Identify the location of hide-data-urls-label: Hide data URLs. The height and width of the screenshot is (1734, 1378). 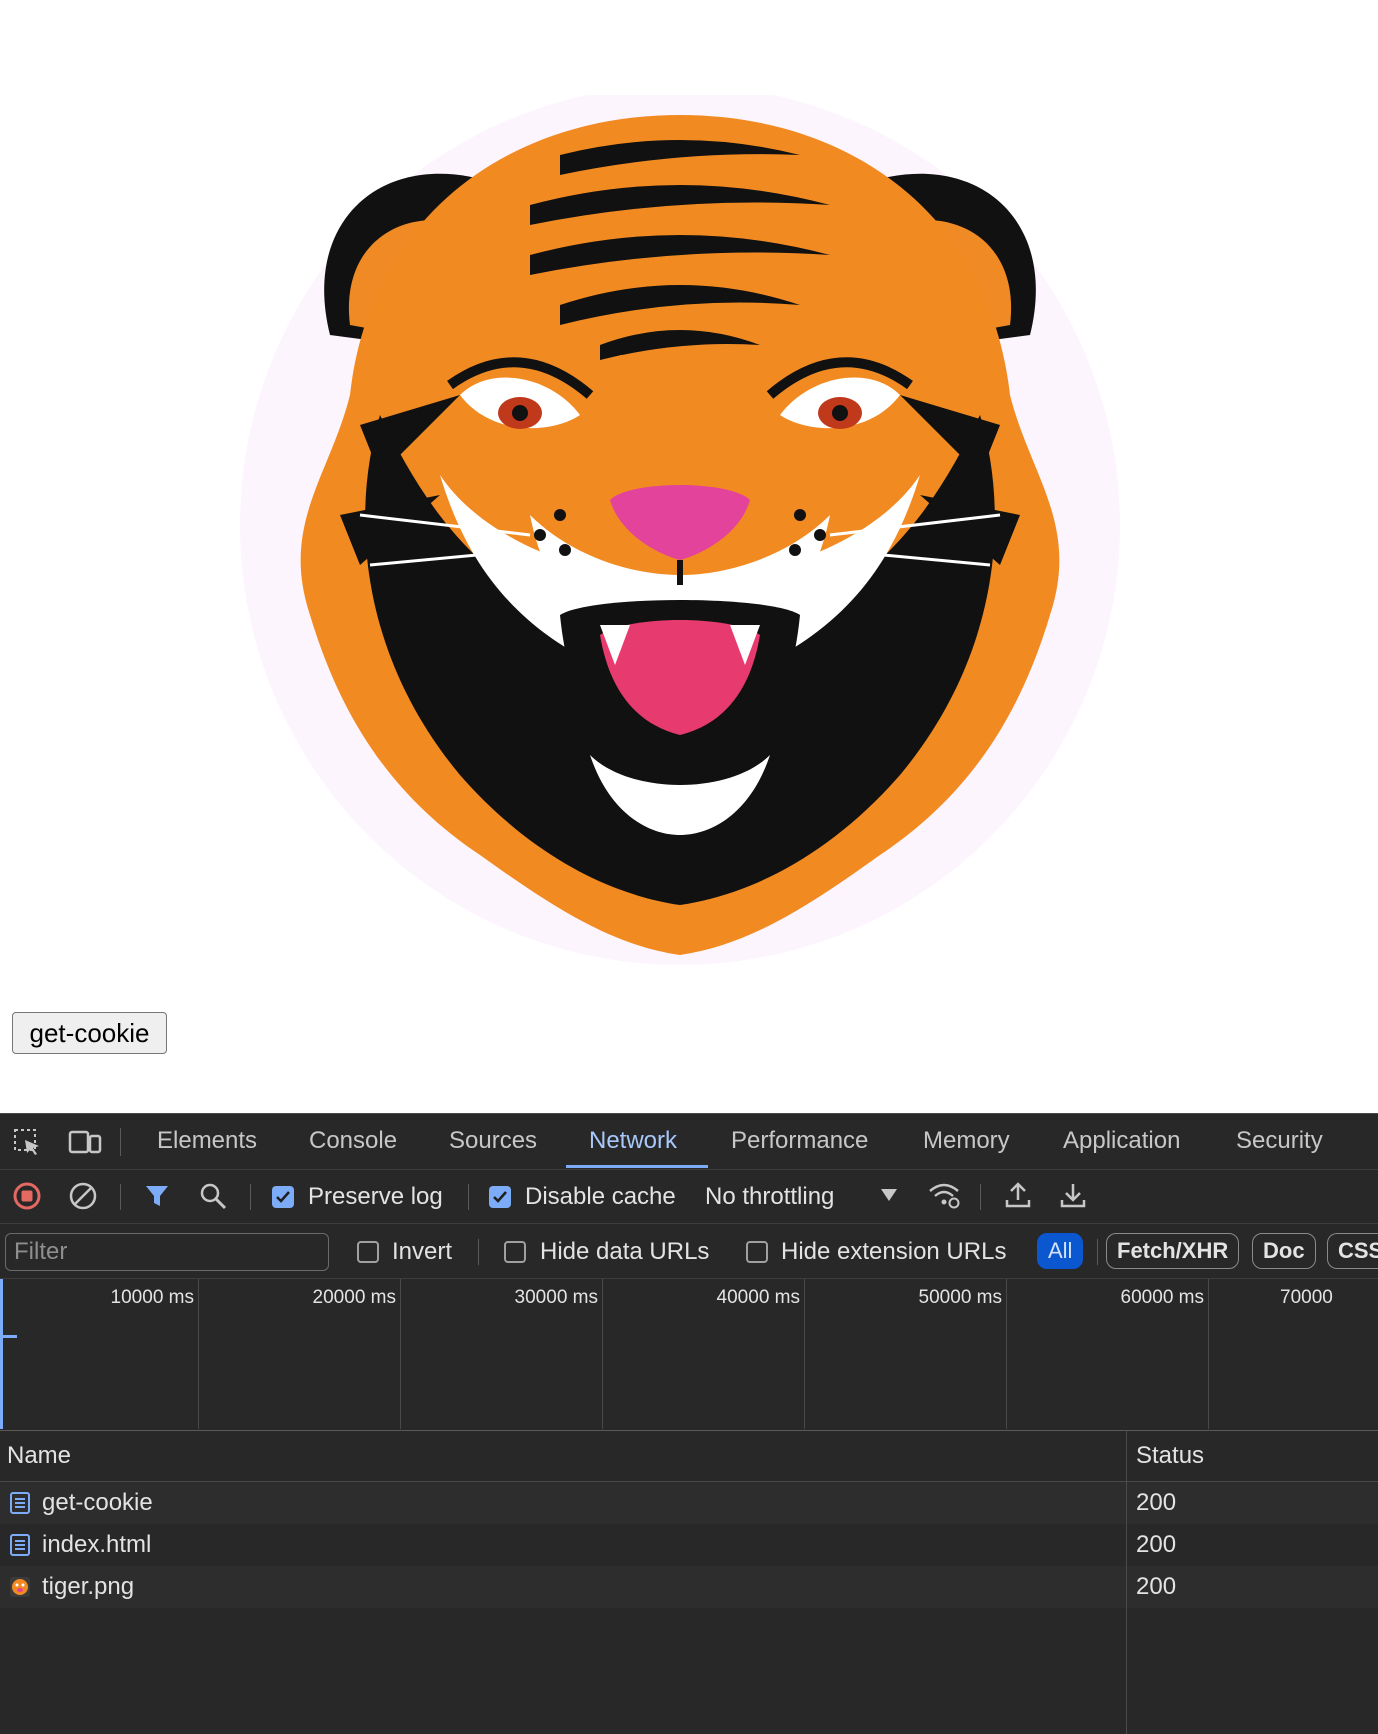
(624, 1252).